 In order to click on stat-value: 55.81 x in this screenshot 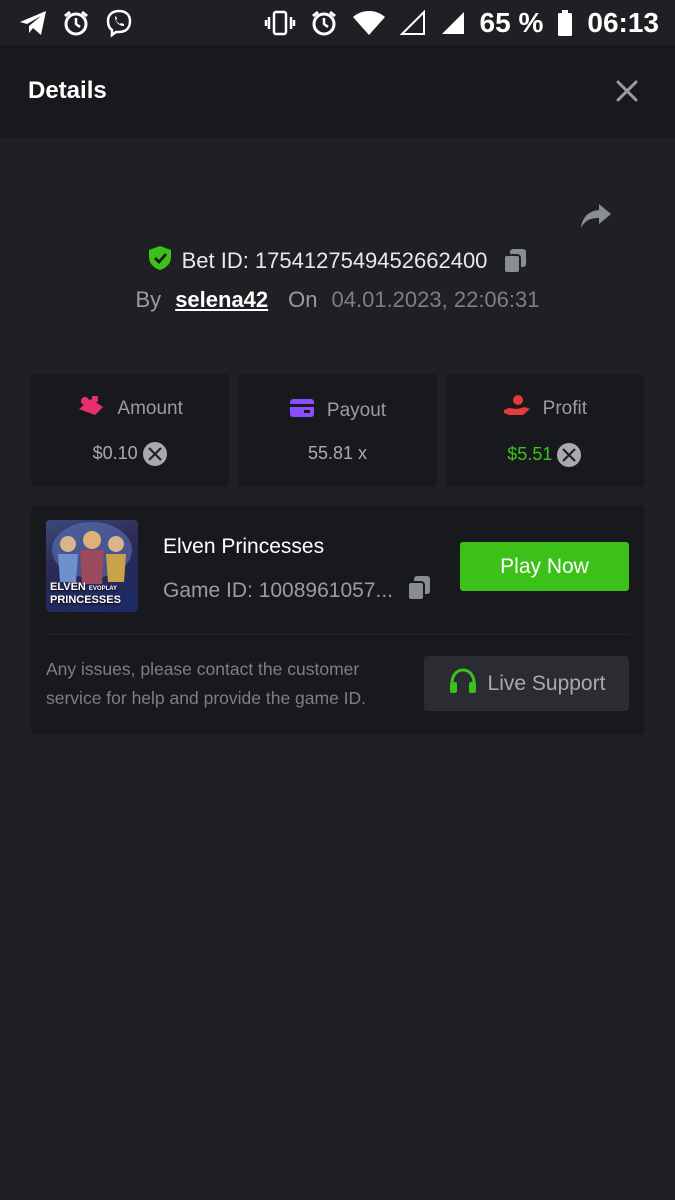, I will do `click(337, 453)`.